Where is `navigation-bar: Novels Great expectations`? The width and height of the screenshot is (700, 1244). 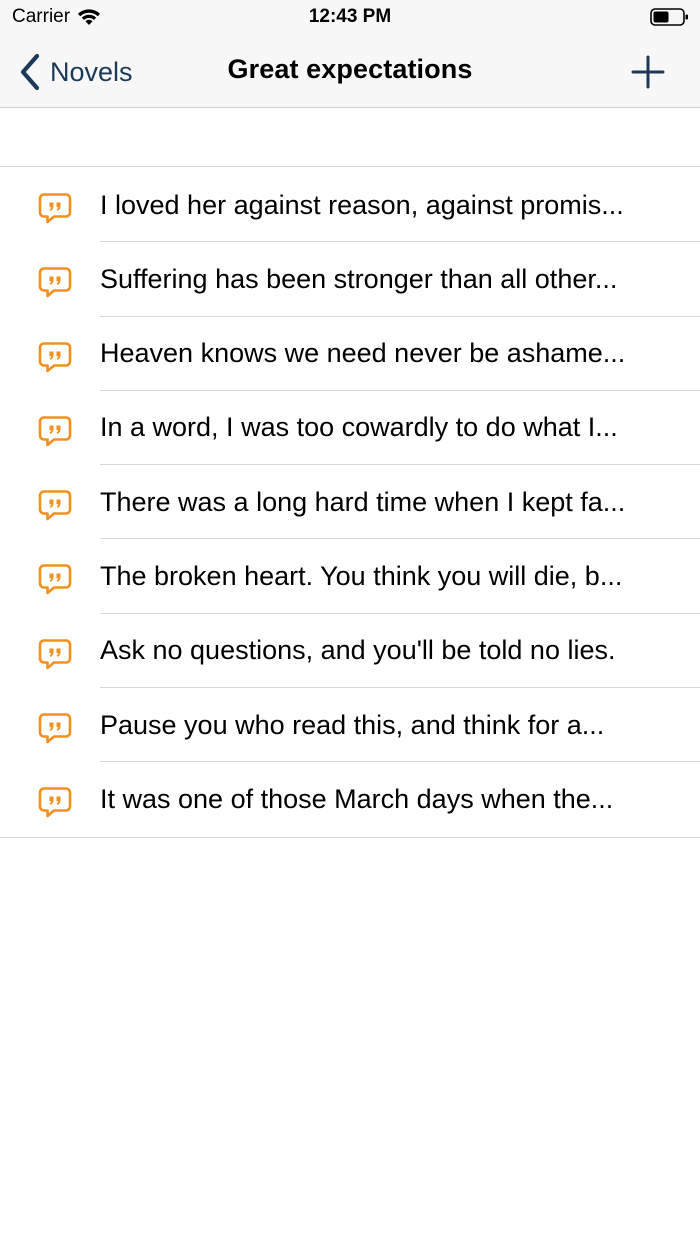 navigation-bar: Novels Great expectations is located at coordinates (350, 72).